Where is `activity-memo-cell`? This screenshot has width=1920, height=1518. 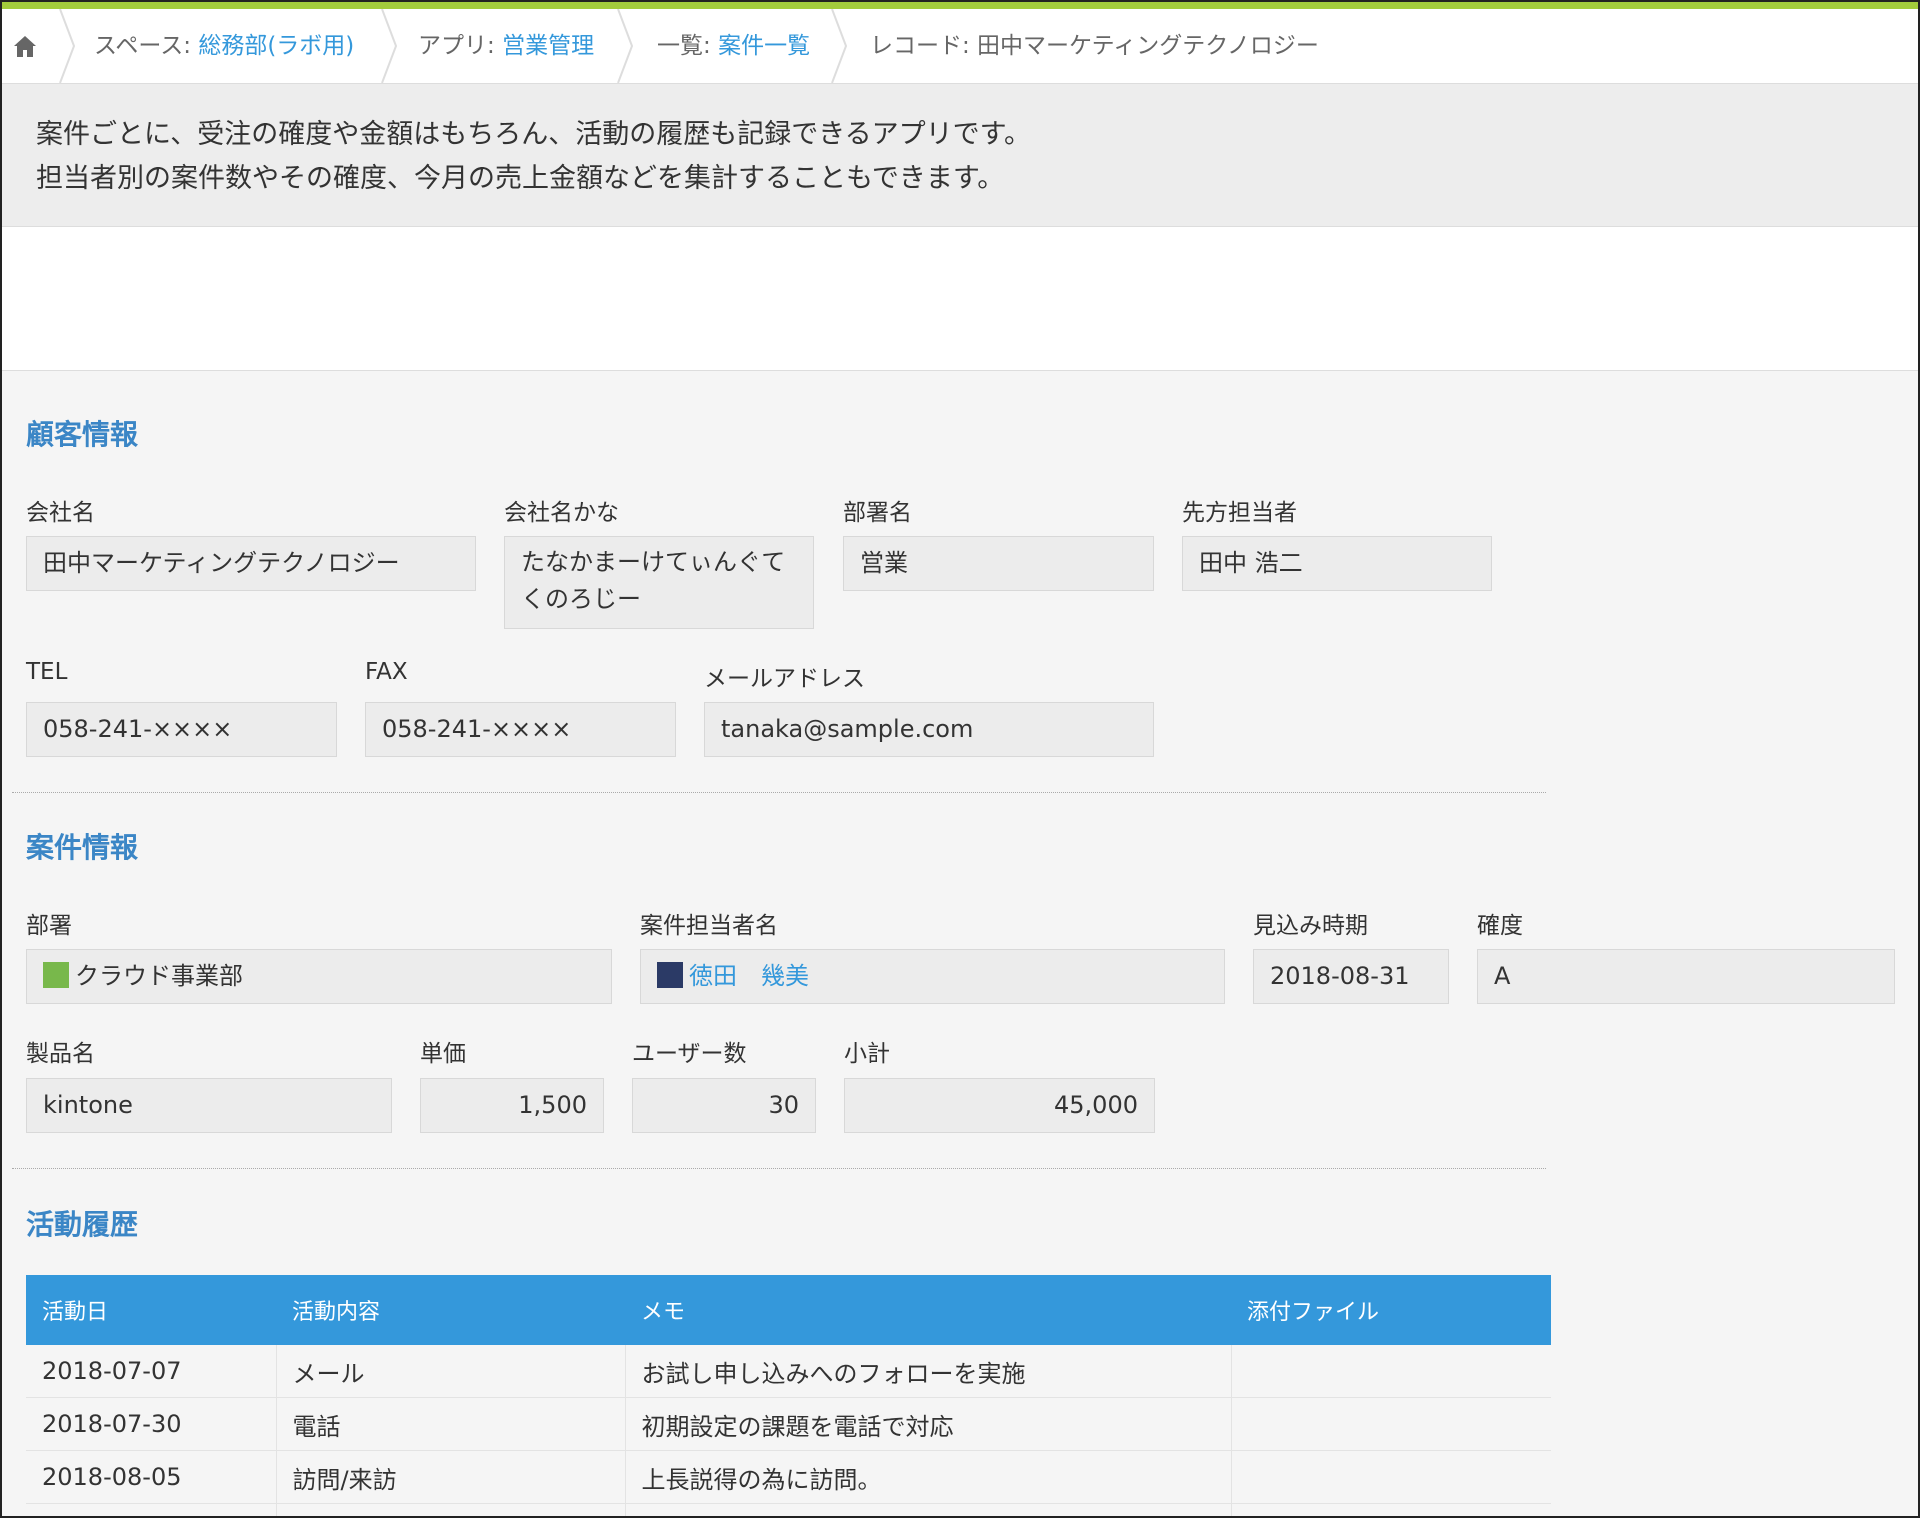
activity-memo-cell is located at coordinates (928, 1509).